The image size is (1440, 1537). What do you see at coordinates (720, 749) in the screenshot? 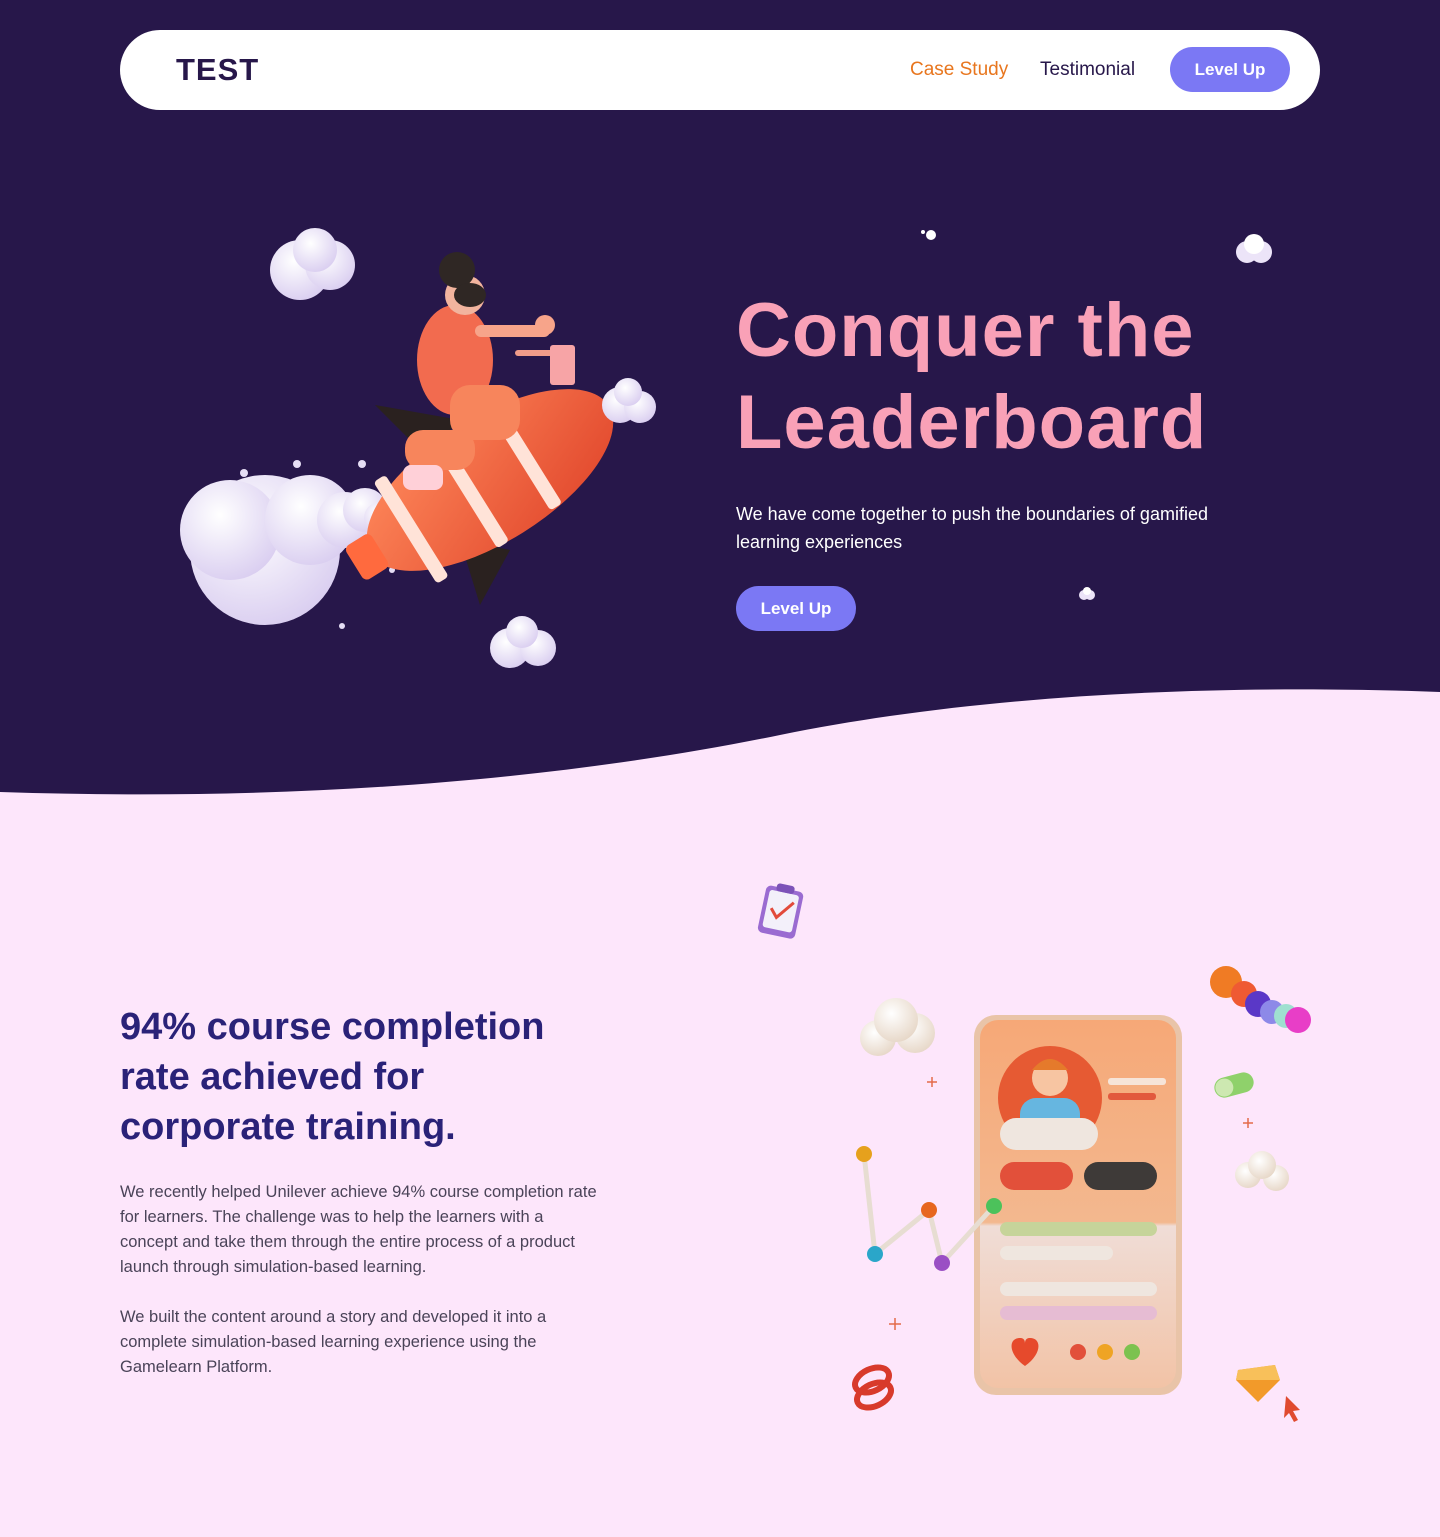
I see `hero-wave-divider` at bounding box center [720, 749].